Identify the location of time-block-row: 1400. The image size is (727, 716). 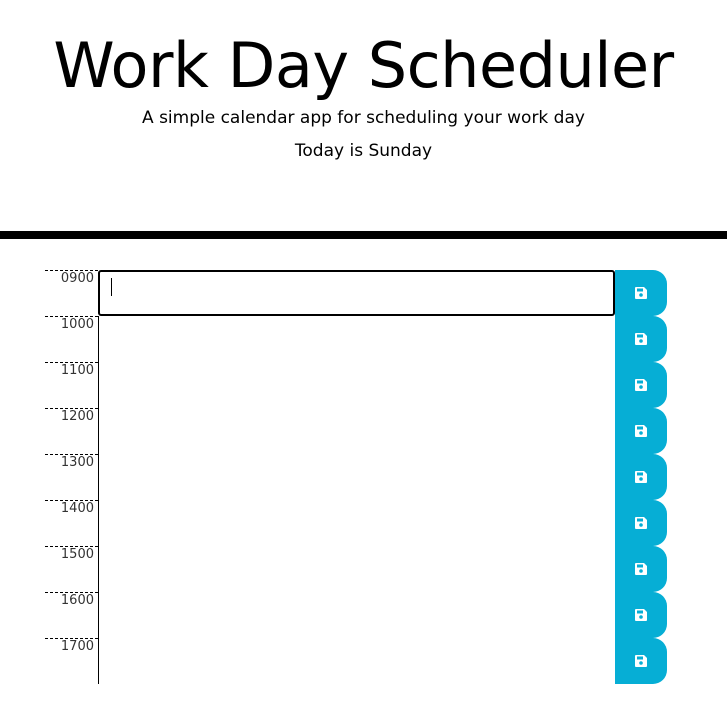
(356, 523).